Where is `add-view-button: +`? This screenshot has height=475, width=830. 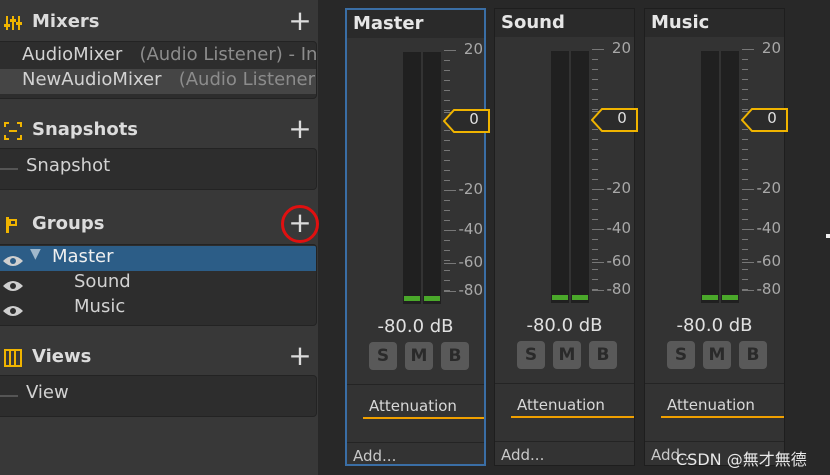
add-view-button: + is located at coordinates (300, 356).